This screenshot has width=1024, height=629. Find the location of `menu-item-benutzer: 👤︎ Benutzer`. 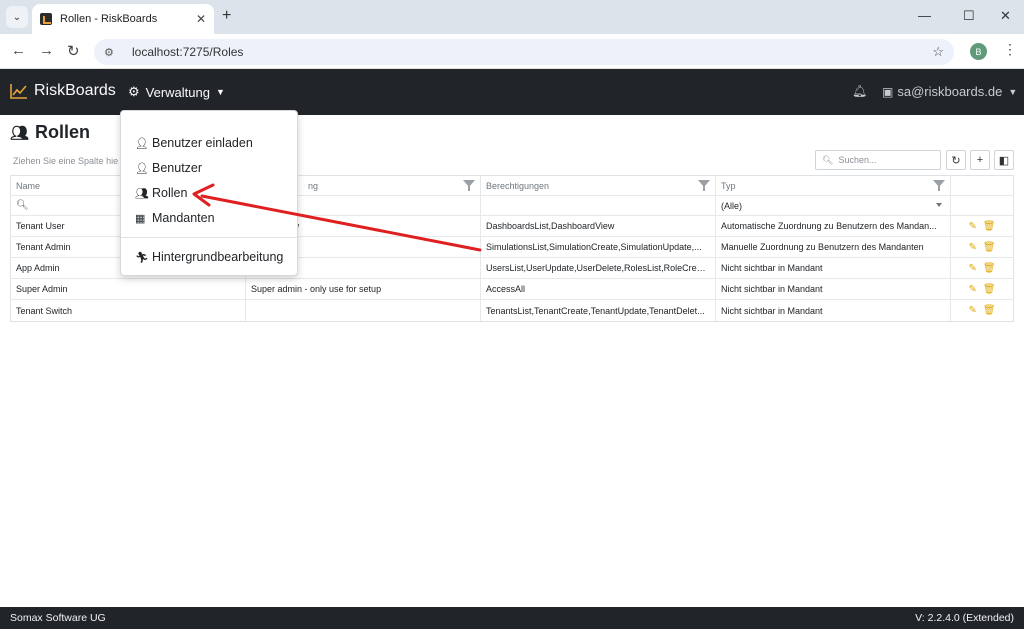

menu-item-benutzer: 👤︎ Benutzer is located at coordinates (168, 168).